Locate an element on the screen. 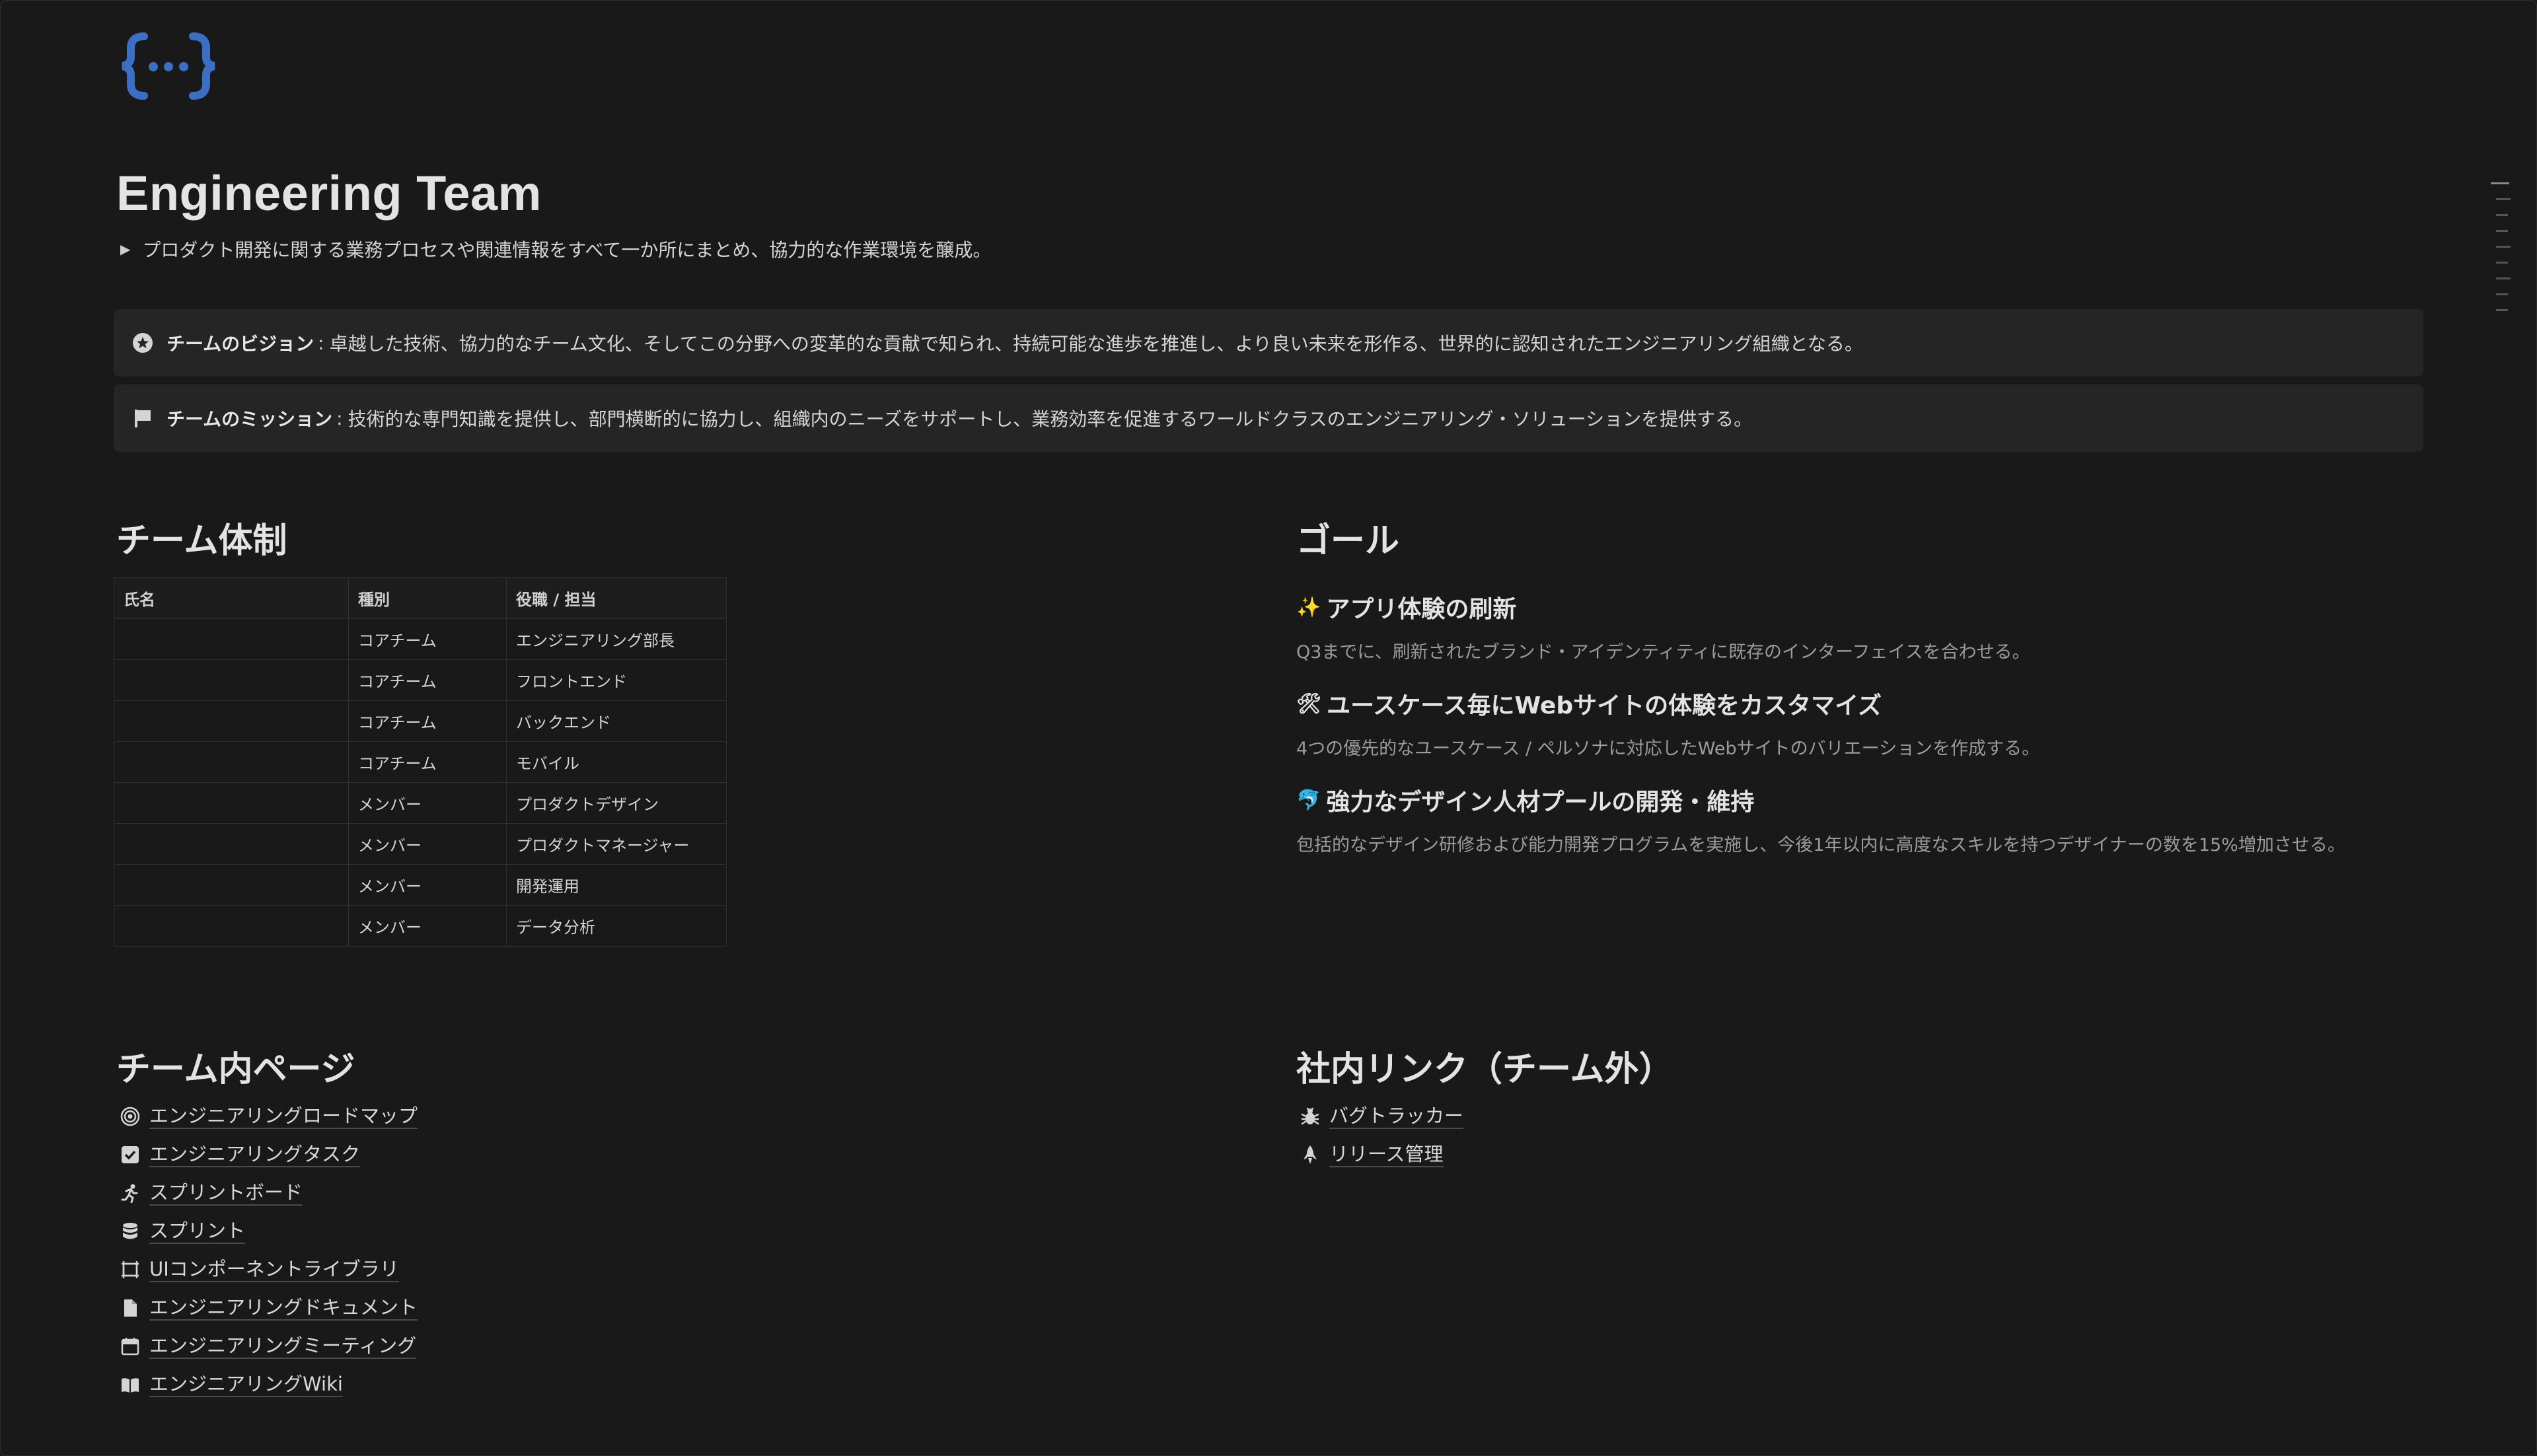 Image resolution: width=2537 pixels, height=1456 pixels. table-of-contents-indicator is located at coordinates (2504, 253).